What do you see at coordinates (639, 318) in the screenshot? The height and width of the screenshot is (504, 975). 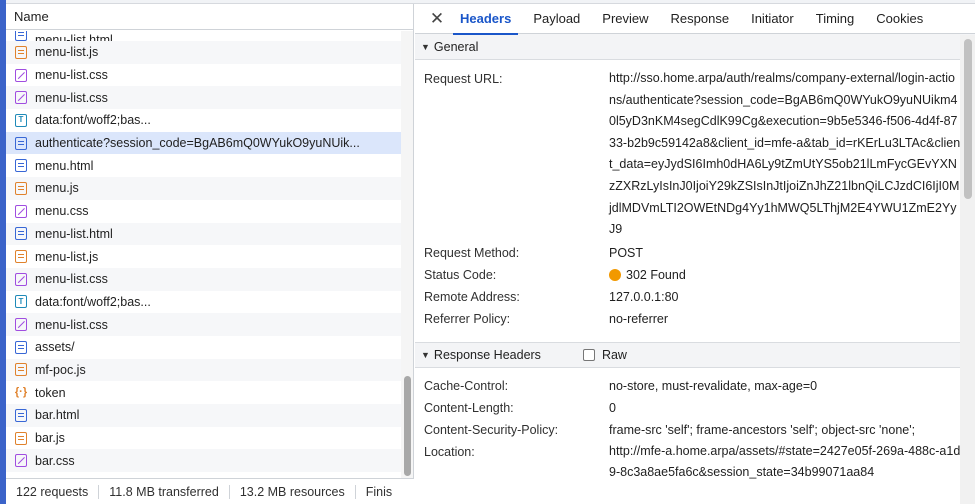 I see `referrer-policy-value: no-referrer` at bounding box center [639, 318].